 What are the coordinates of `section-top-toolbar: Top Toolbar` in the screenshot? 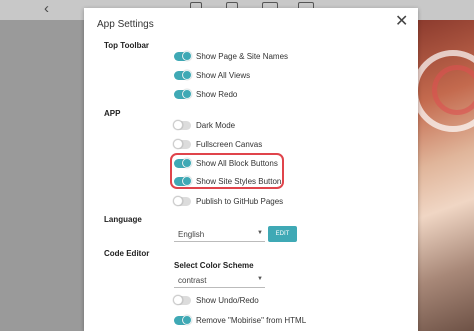 It's located at (127, 45).